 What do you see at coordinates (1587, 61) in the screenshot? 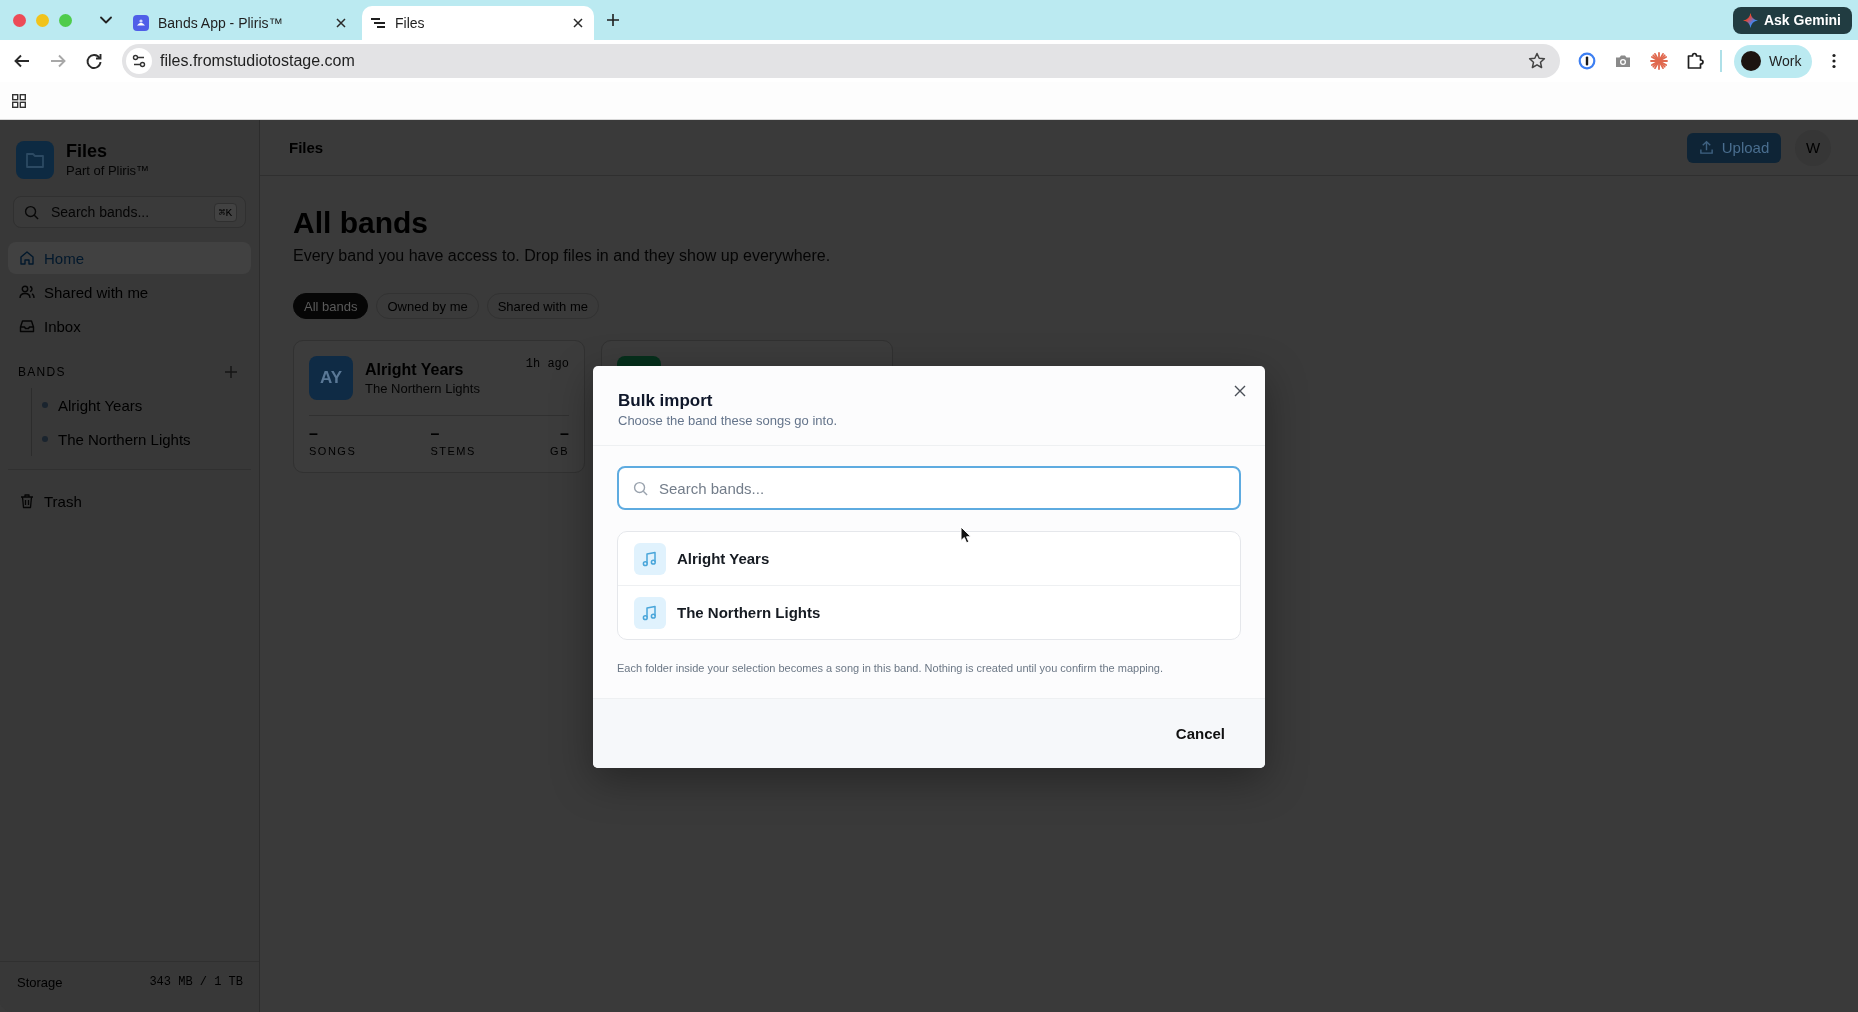
I see `ring-icon` at bounding box center [1587, 61].